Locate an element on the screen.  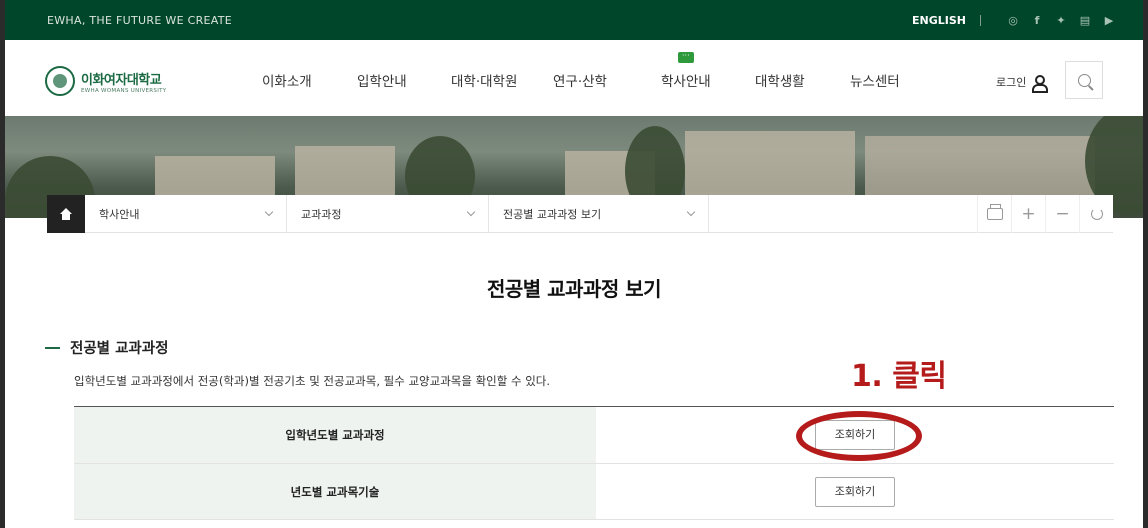
chat-icon: ▤ is located at coordinates (1085, 20).